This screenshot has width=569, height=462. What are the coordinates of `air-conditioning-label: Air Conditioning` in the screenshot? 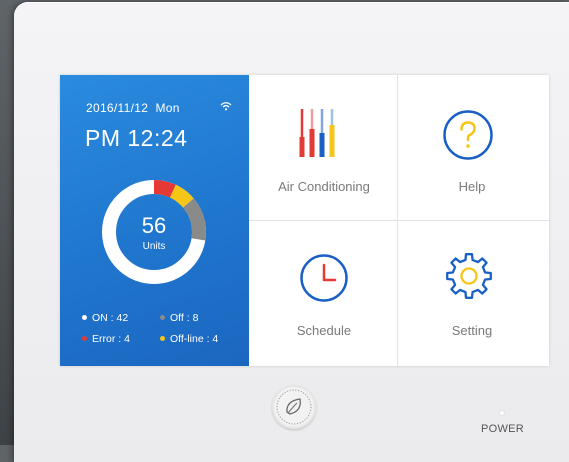 It's located at (324, 186).